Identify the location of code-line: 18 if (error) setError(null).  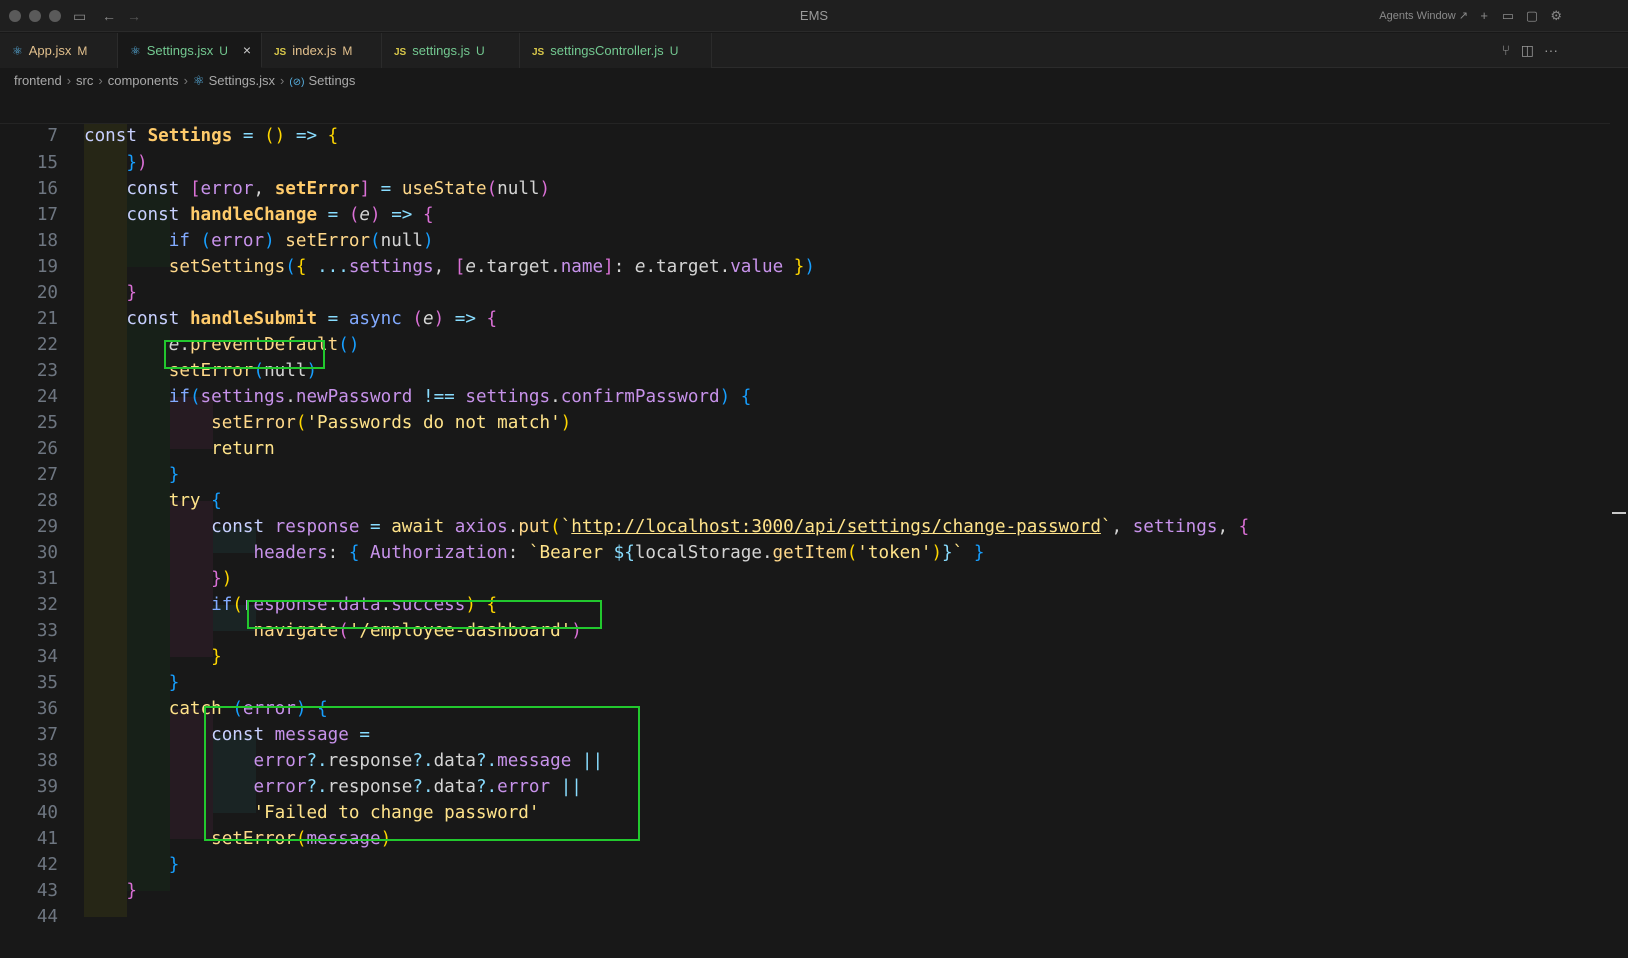
(235, 241).